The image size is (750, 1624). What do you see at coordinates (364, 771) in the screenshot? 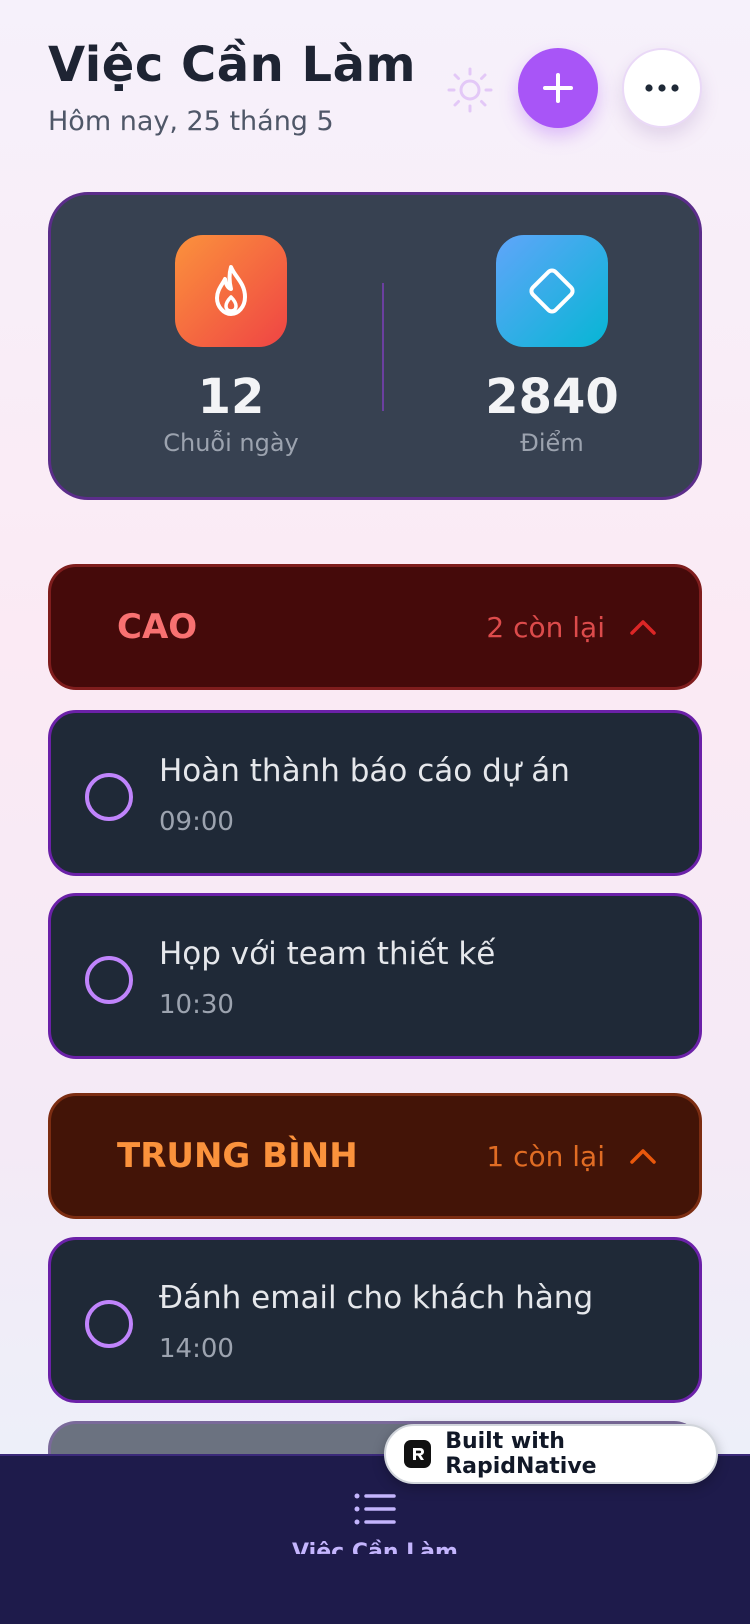
I see `task-title: Hoàn thành báo cáo dự án` at bounding box center [364, 771].